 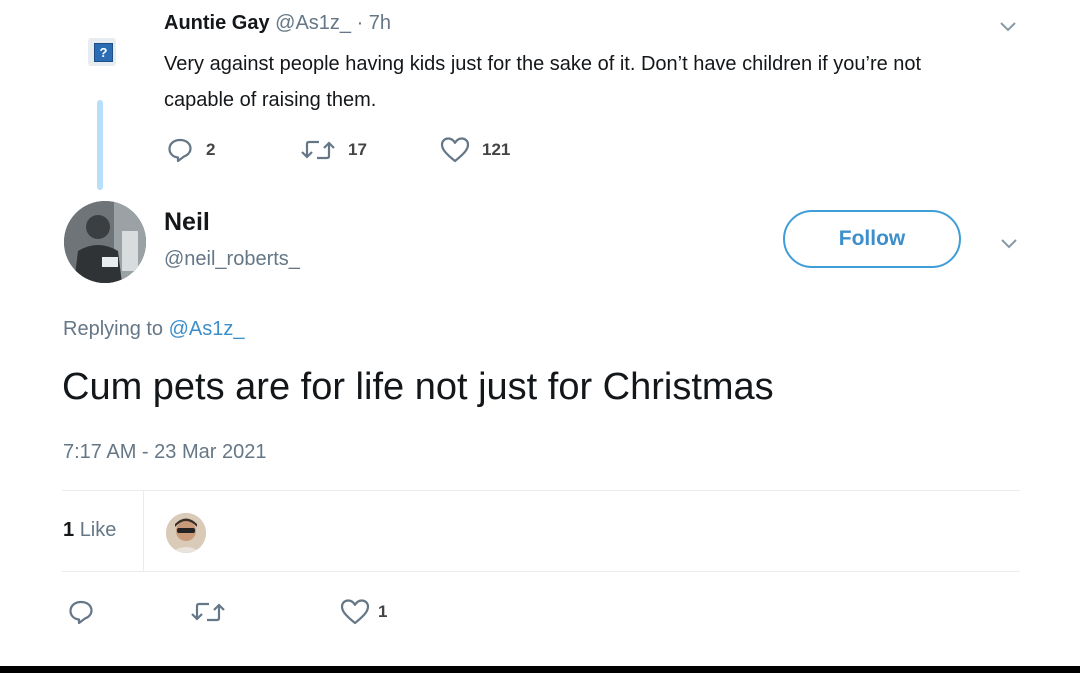 What do you see at coordinates (232, 259) in the screenshot?
I see `author-handle: @neil_roberts_` at bounding box center [232, 259].